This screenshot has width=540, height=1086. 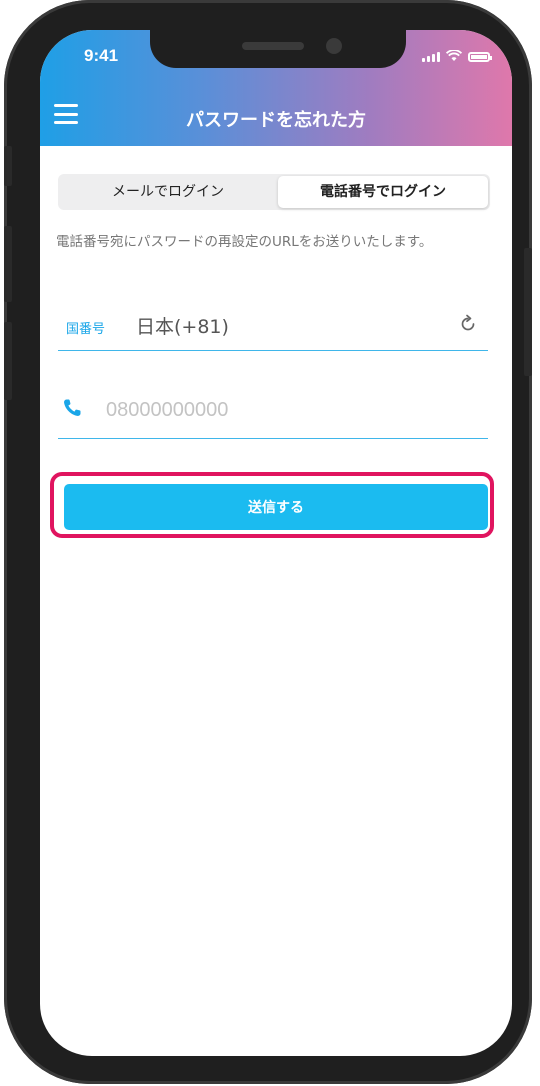 What do you see at coordinates (468, 324) in the screenshot?
I see `refresh-icon` at bounding box center [468, 324].